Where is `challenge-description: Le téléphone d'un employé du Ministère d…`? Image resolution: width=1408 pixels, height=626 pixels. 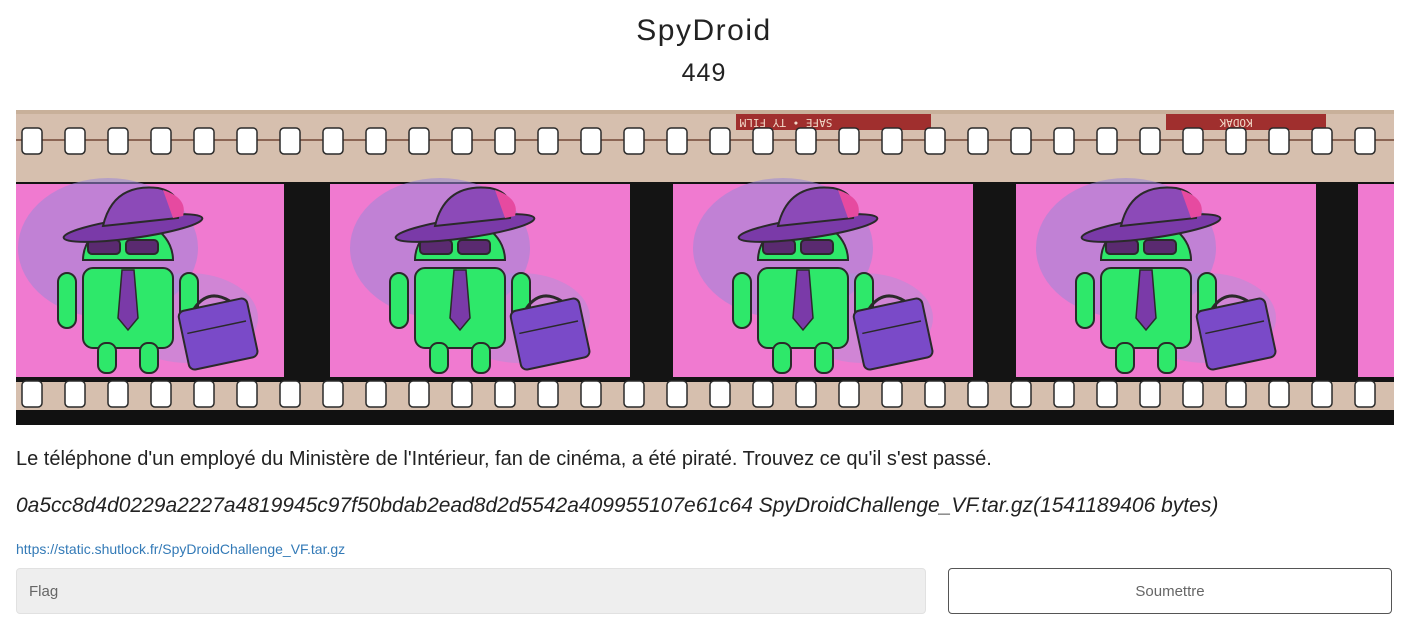 challenge-description: Le téléphone d'un employé du Ministère d… is located at coordinates (504, 459).